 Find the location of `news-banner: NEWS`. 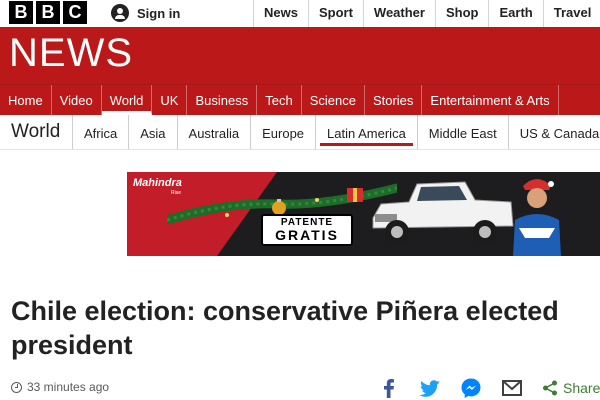

news-banner: NEWS is located at coordinates (300, 55).